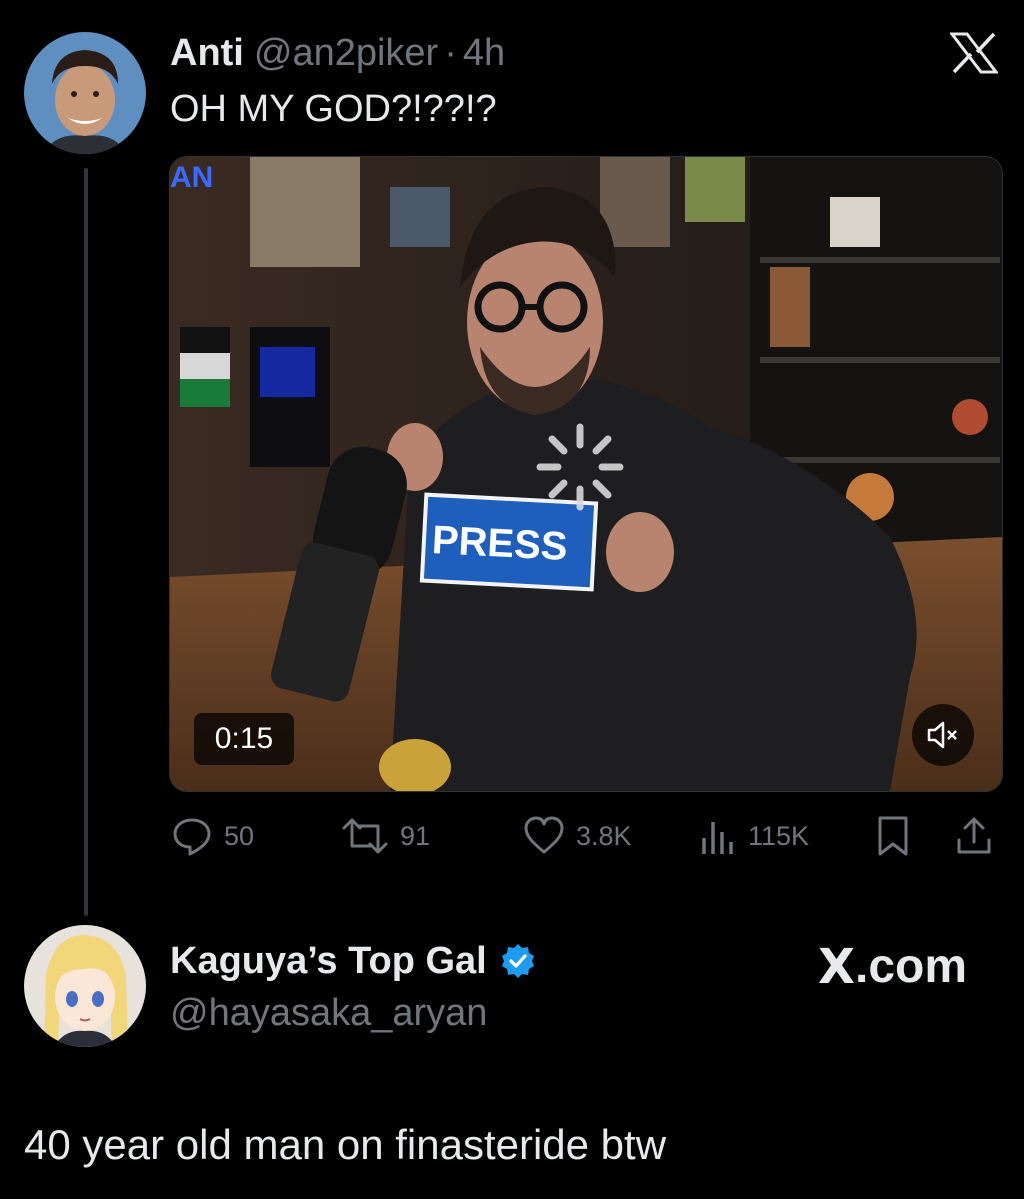 Image resolution: width=1024 pixels, height=1199 pixels. Describe the element at coordinates (244, 739) in the screenshot. I see `video-duration-badge: 0:15` at that location.